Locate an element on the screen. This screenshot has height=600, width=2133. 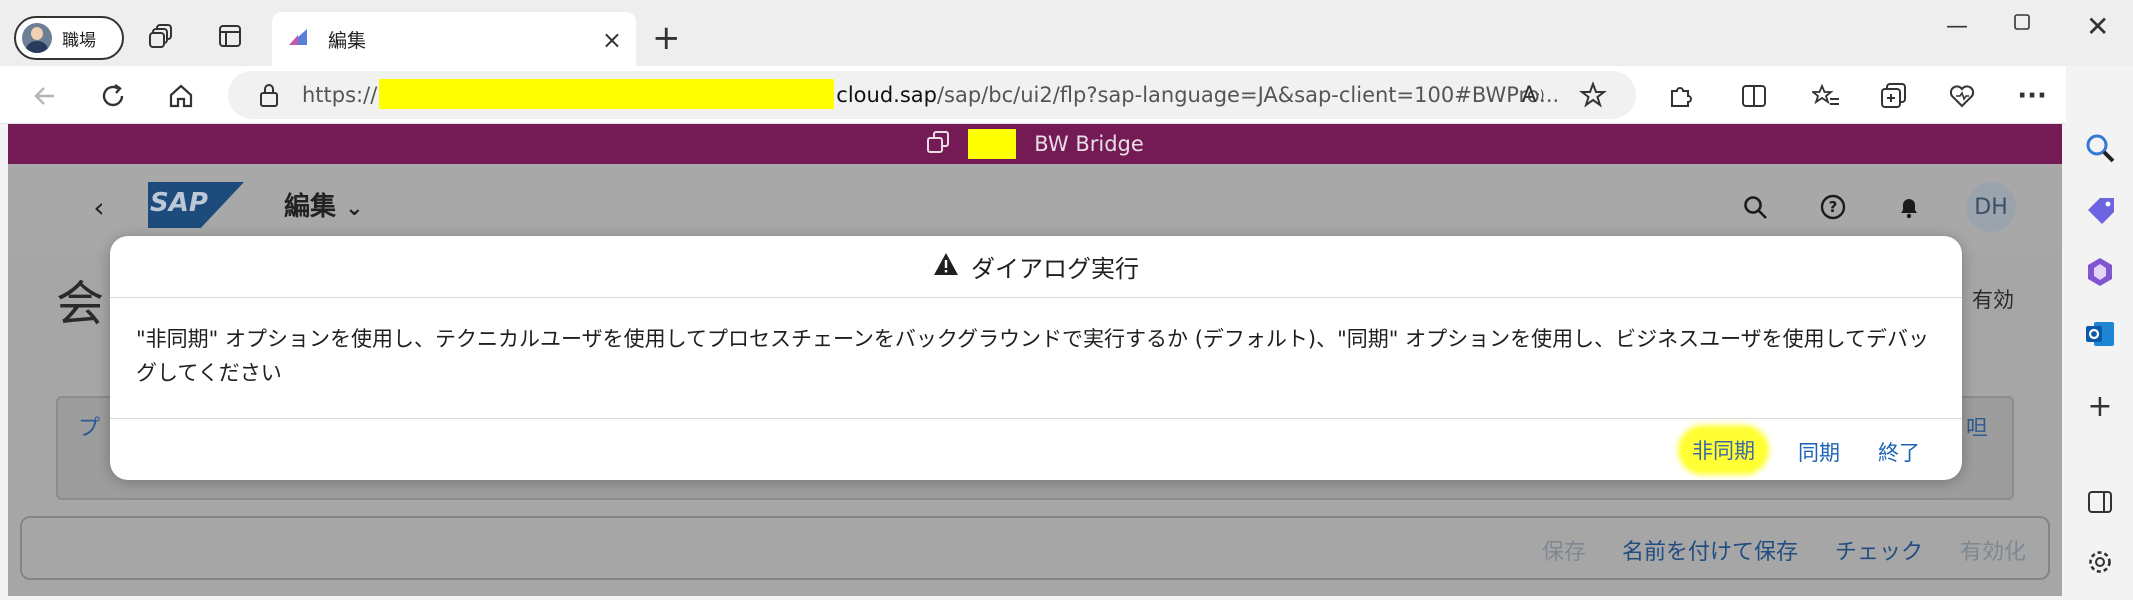
url-domain: cloud.sap is located at coordinates (886, 95).